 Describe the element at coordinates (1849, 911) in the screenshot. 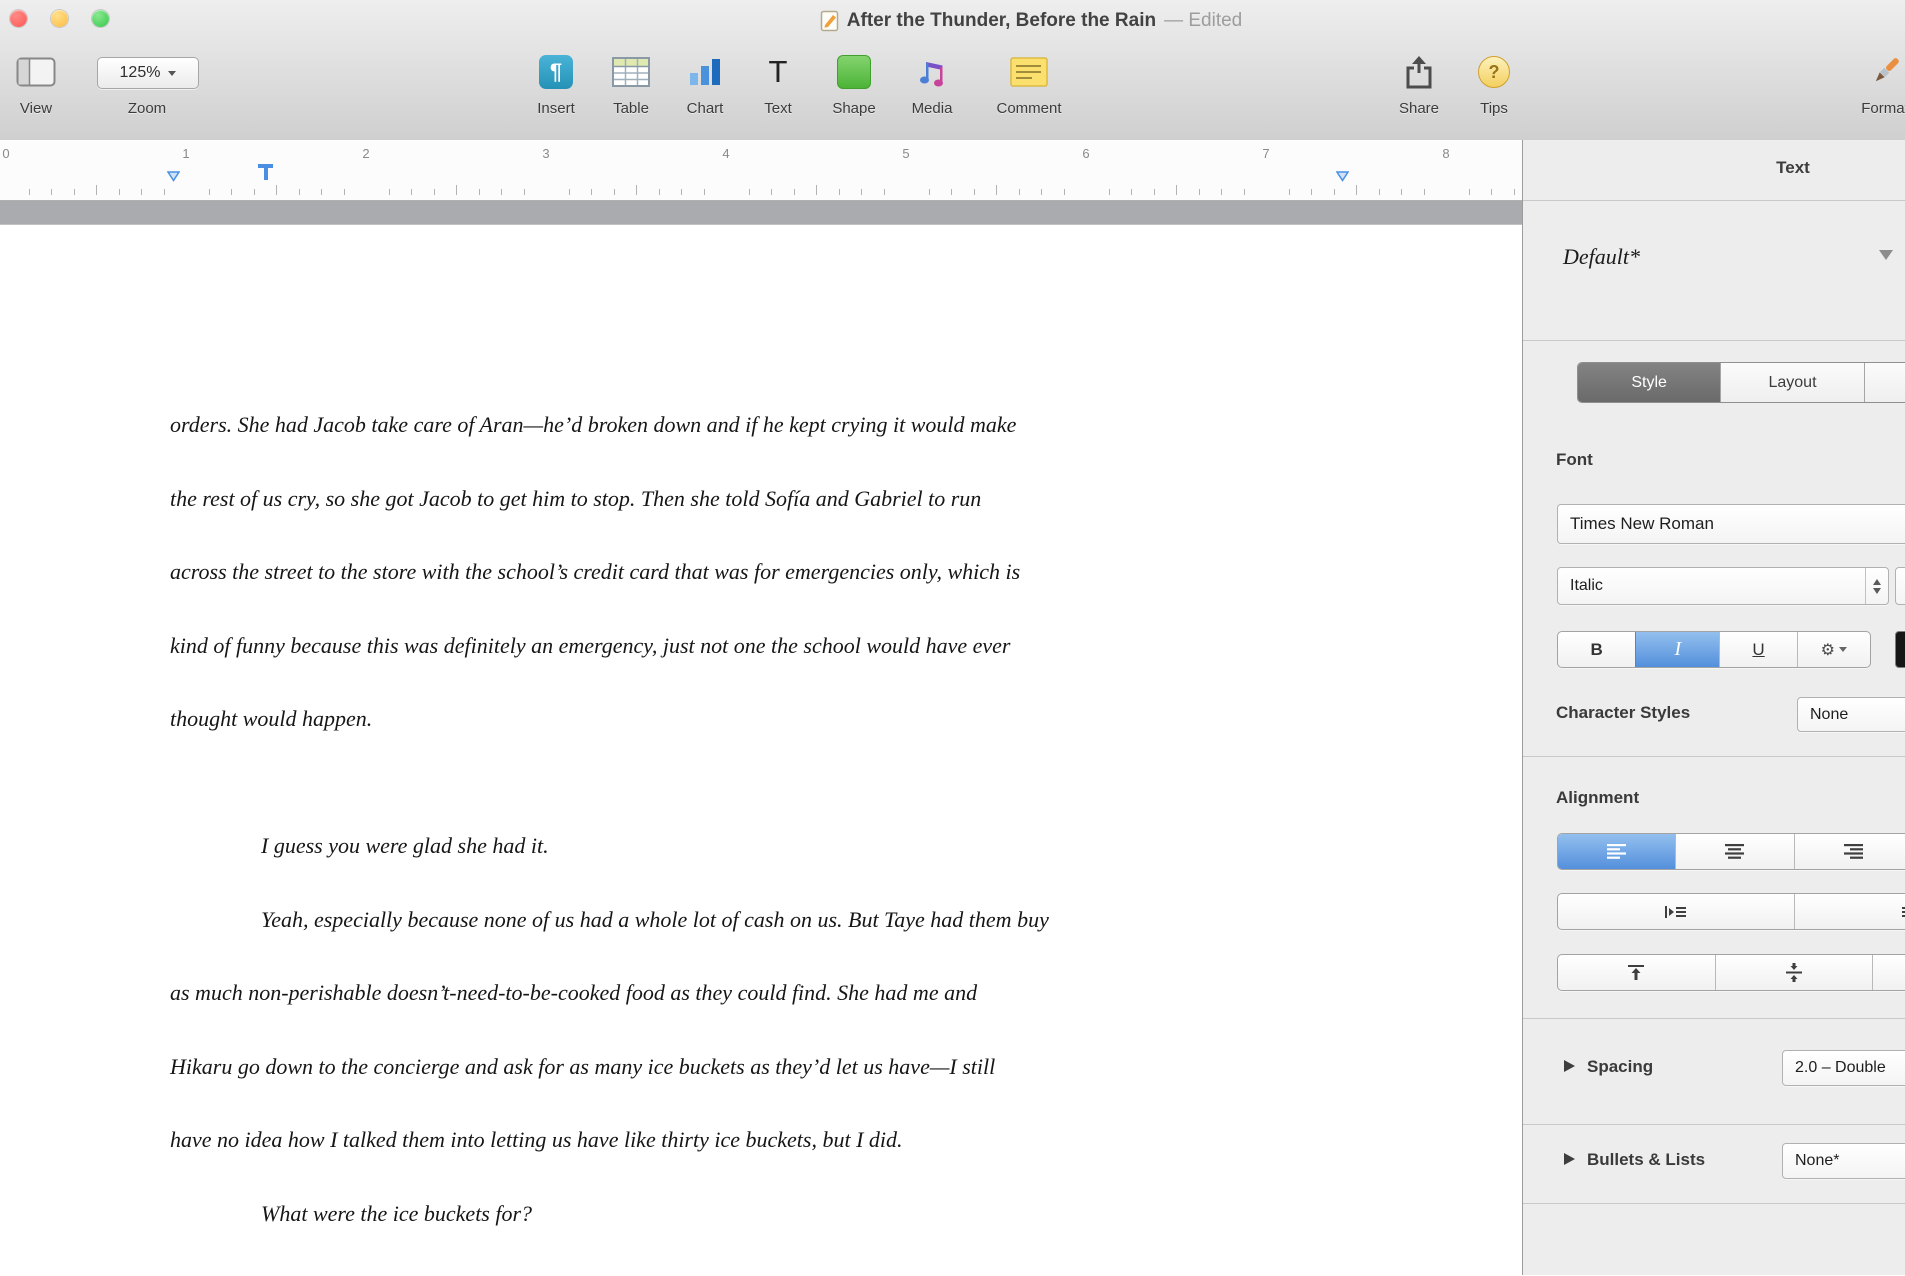

I see `increase-indent-button` at that location.